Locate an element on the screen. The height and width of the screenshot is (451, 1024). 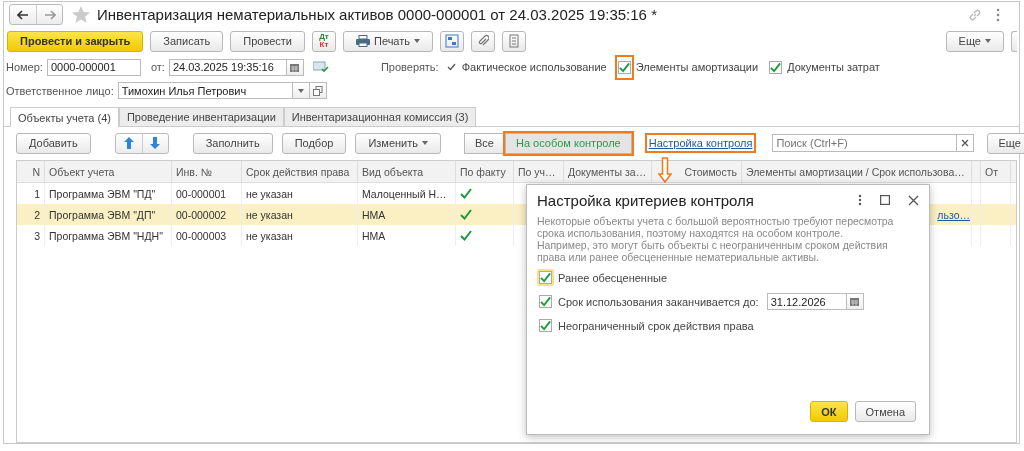
search-field: Поиск (Ctrl+F) is located at coordinates (864, 143).